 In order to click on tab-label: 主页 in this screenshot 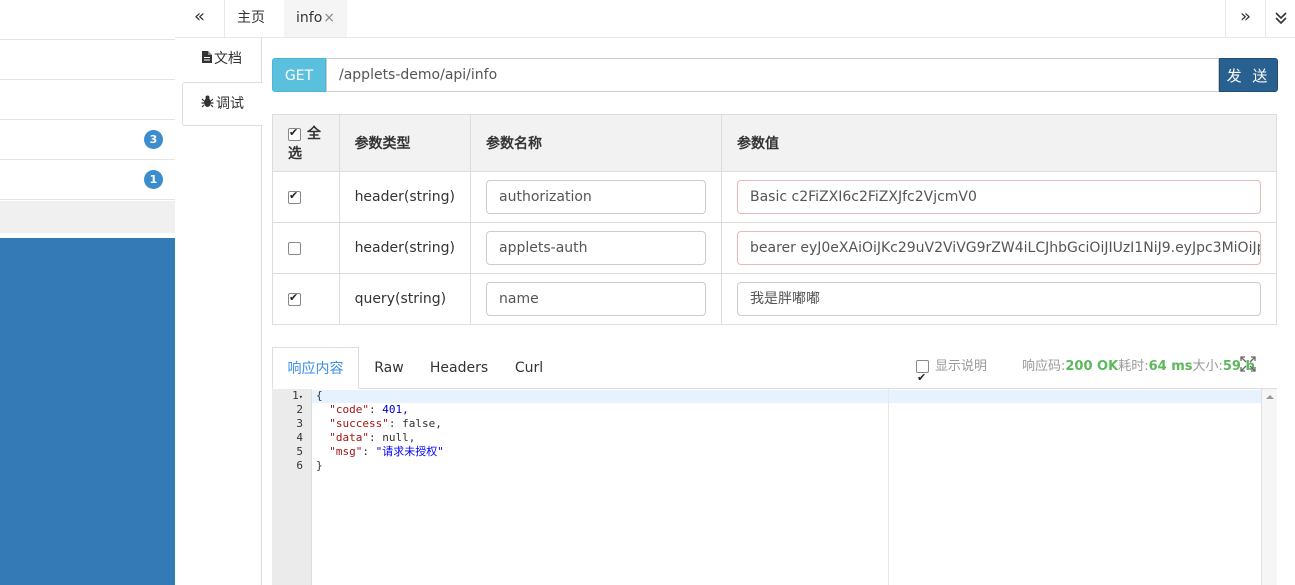, I will do `click(251, 18)`.